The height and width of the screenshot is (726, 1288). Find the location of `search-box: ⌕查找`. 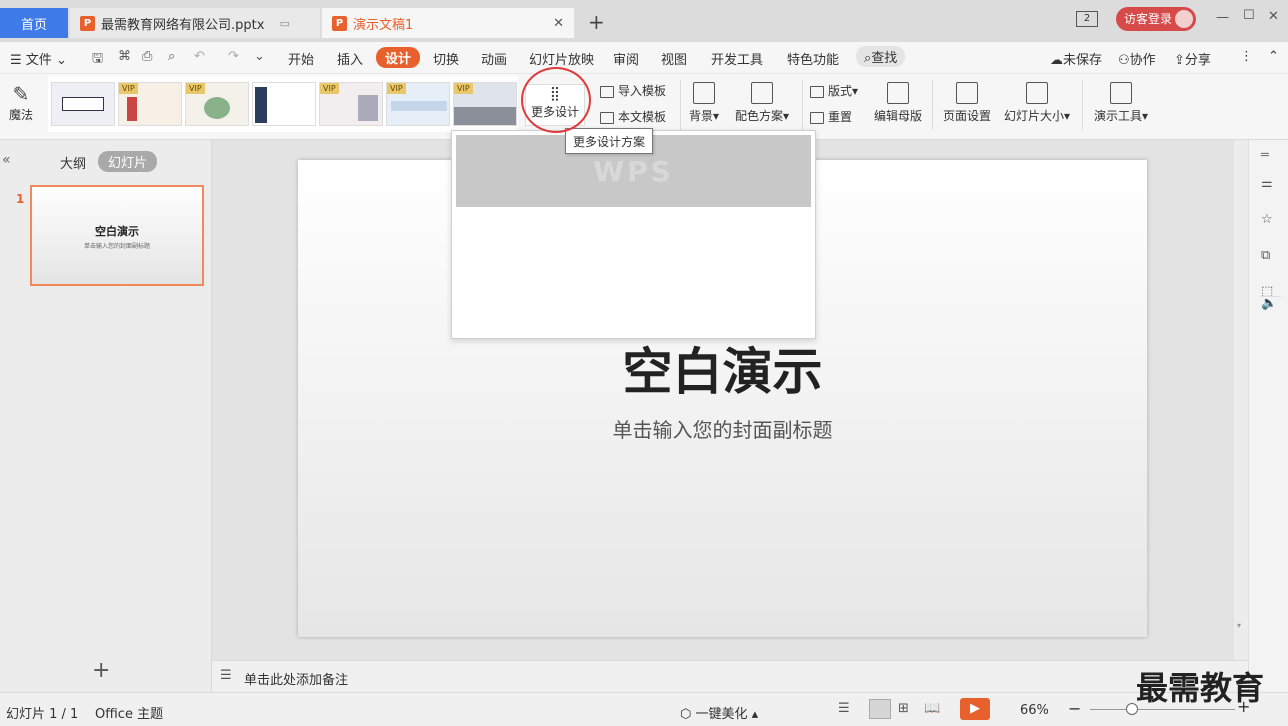

search-box: ⌕查找 is located at coordinates (881, 56).